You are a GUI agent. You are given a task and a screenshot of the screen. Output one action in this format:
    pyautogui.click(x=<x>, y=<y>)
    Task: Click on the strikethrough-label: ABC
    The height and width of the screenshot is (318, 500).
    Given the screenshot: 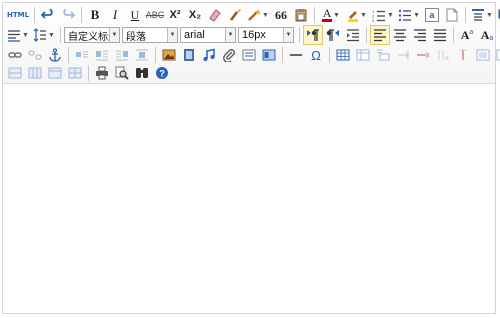 What is the action you would take?
    pyautogui.click(x=155, y=15)
    